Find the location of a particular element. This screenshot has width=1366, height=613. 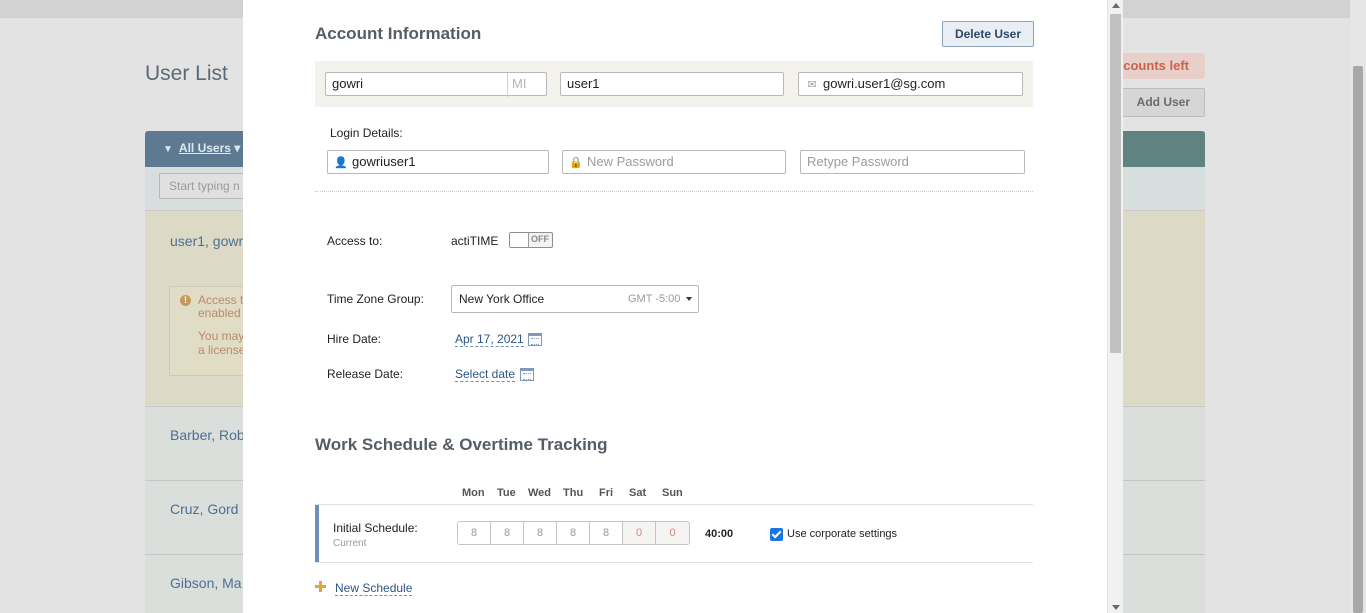

day-fri: Fri is located at coordinates (606, 493).